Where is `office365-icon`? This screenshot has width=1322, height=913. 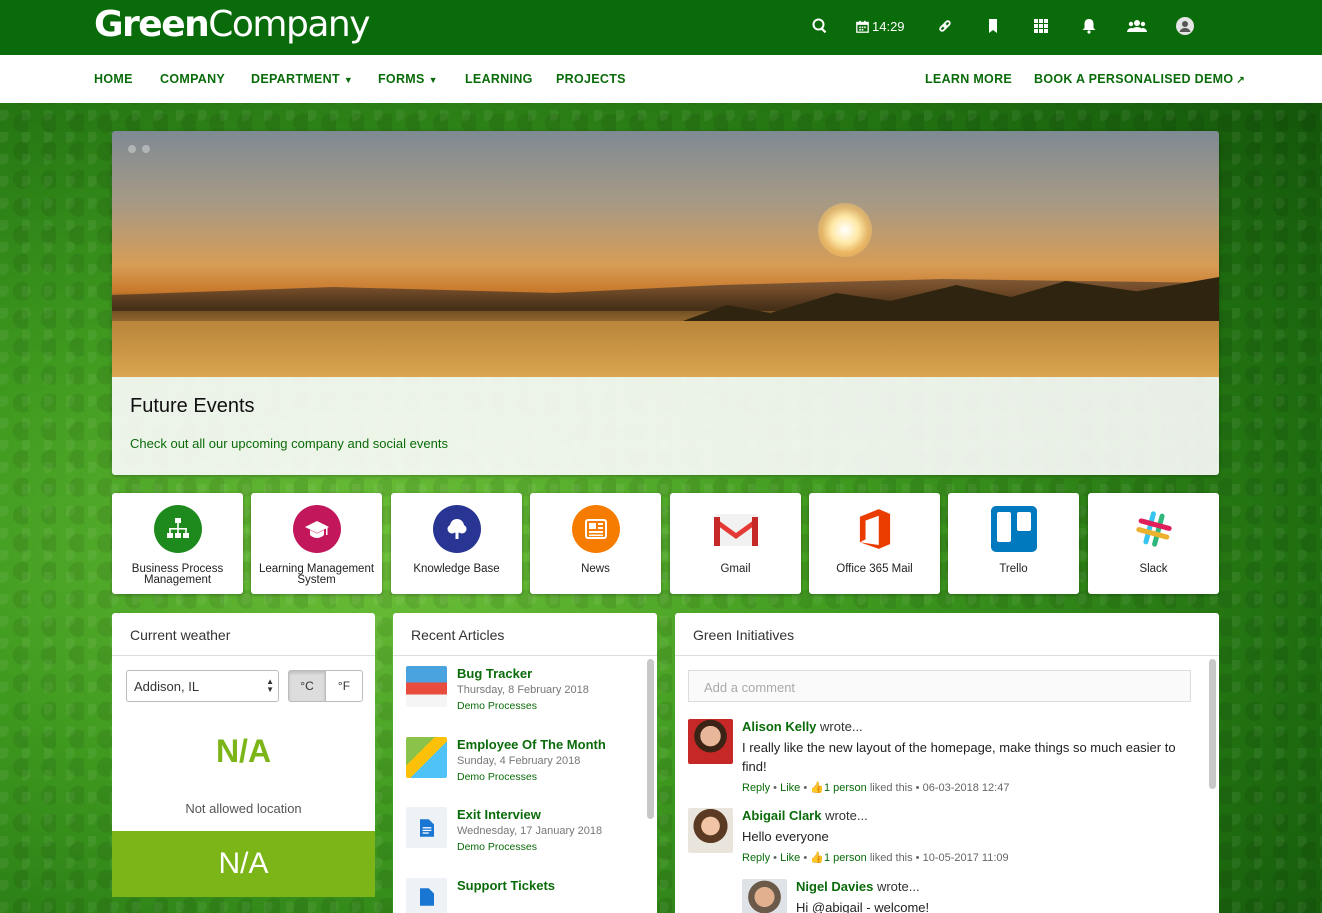 office365-icon is located at coordinates (875, 529).